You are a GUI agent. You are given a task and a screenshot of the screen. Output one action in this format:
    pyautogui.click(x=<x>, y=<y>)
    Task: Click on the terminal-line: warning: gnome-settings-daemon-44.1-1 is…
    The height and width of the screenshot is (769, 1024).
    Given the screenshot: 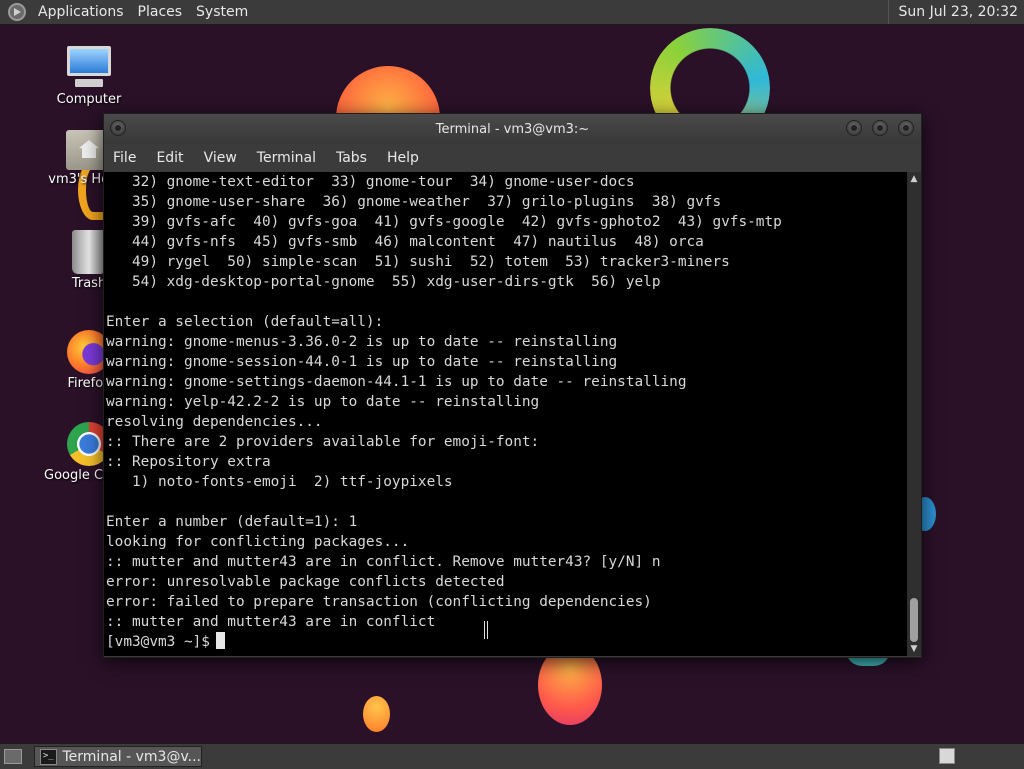 What is the action you would take?
    pyautogui.click(x=506, y=382)
    